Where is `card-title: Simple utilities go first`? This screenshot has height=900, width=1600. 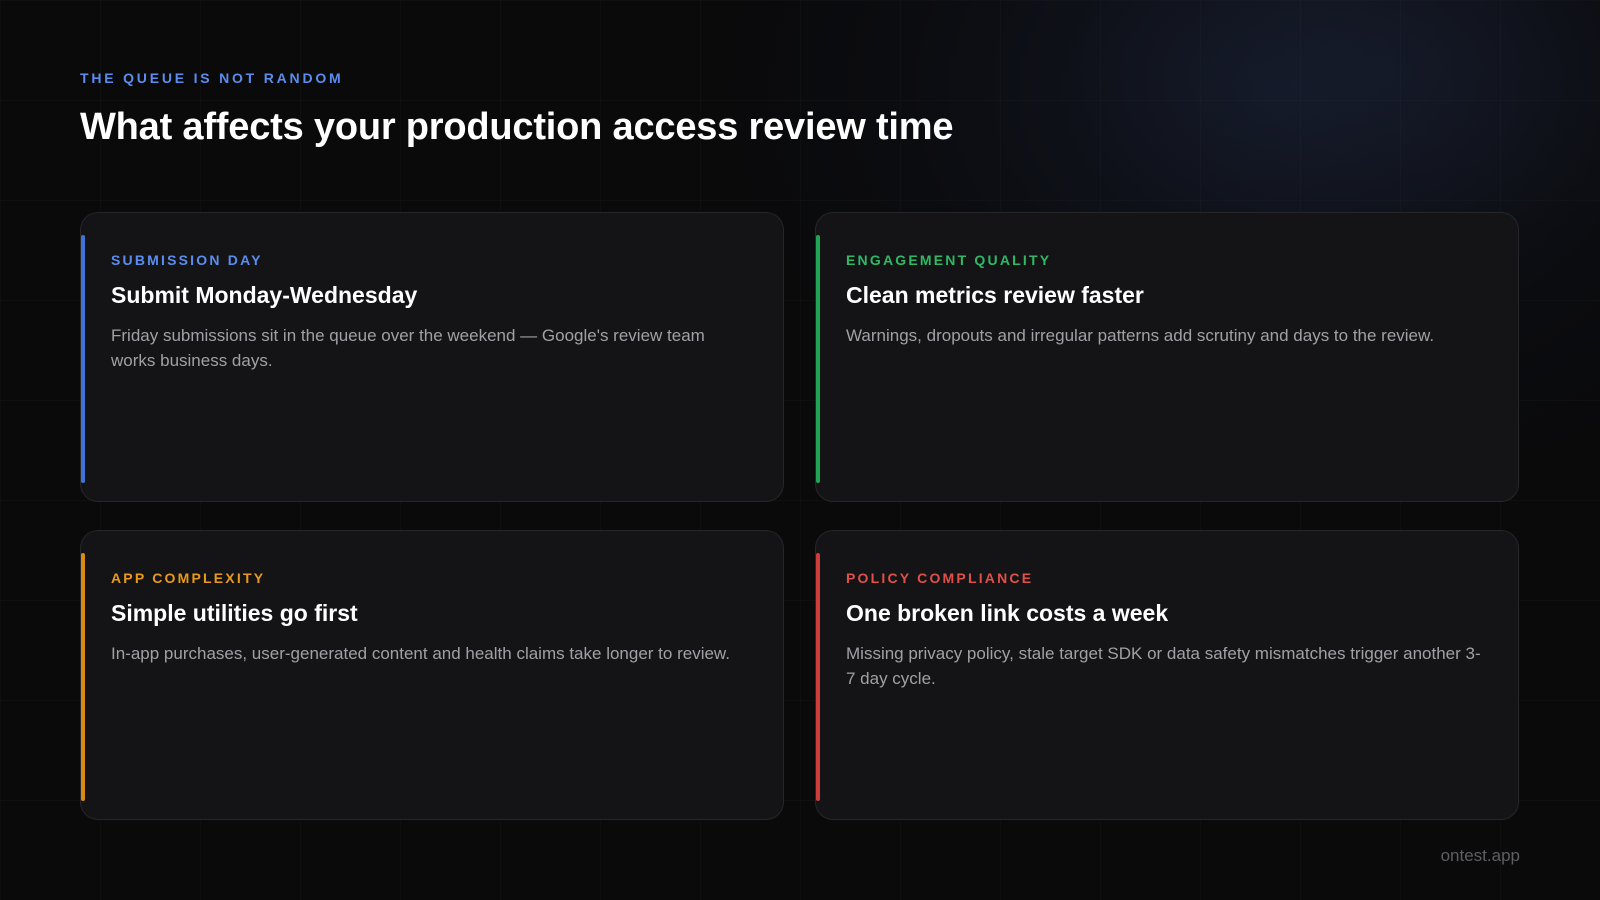
card-title: Simple utilities go first is located at coordinates (234, 613).